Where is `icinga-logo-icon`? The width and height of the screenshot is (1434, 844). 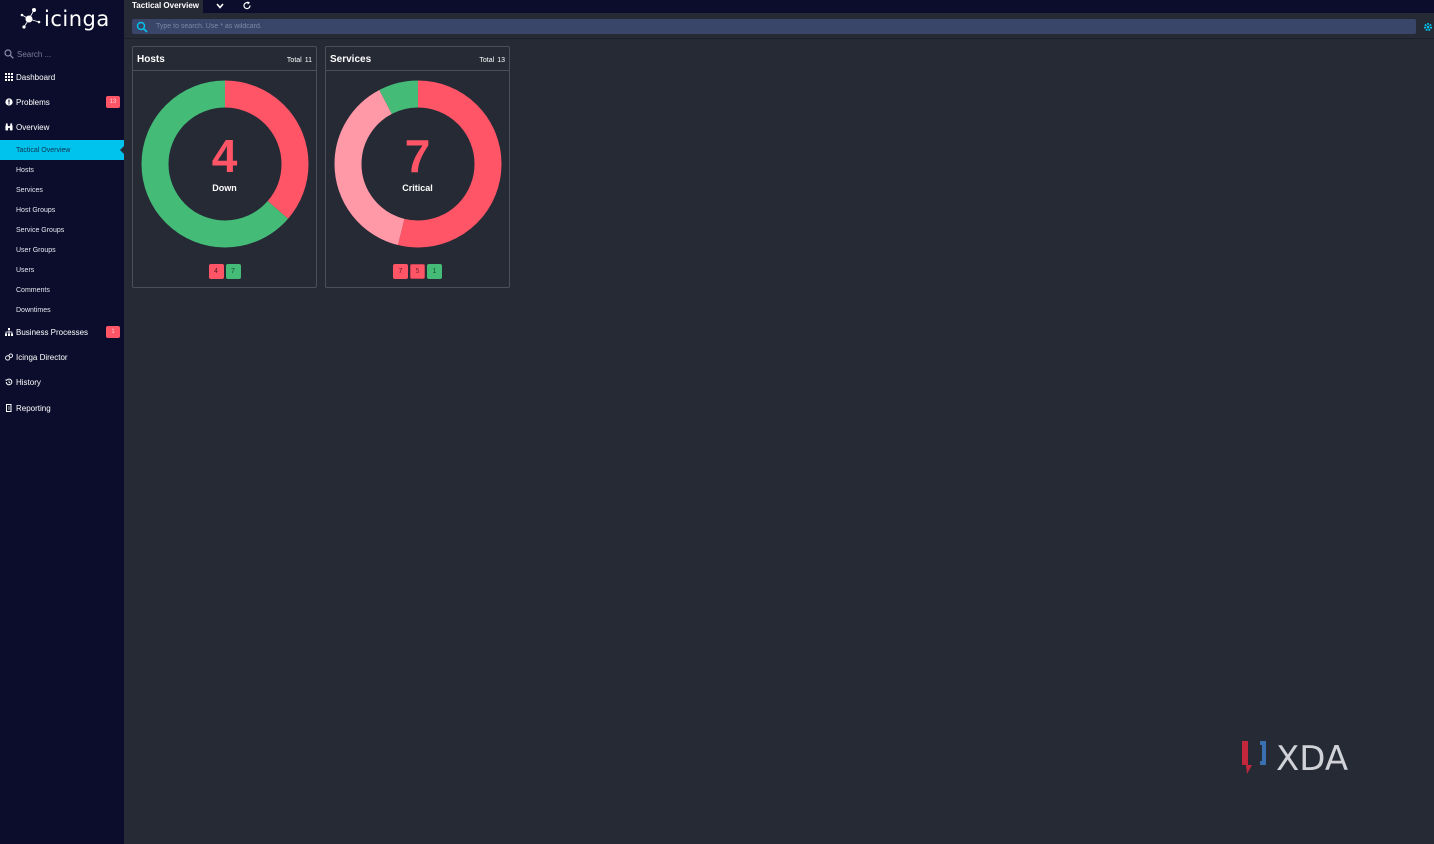 icinga-logo-icon is located at coordinates (30, 18).